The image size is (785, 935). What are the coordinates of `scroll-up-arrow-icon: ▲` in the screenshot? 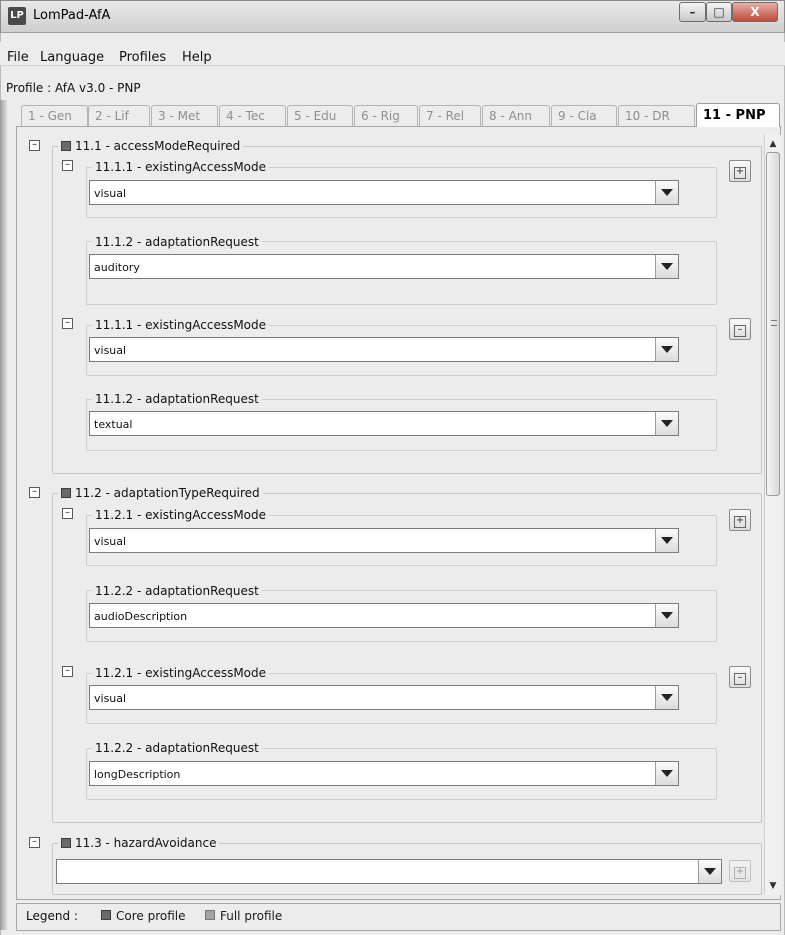 It's located at (773, 144).